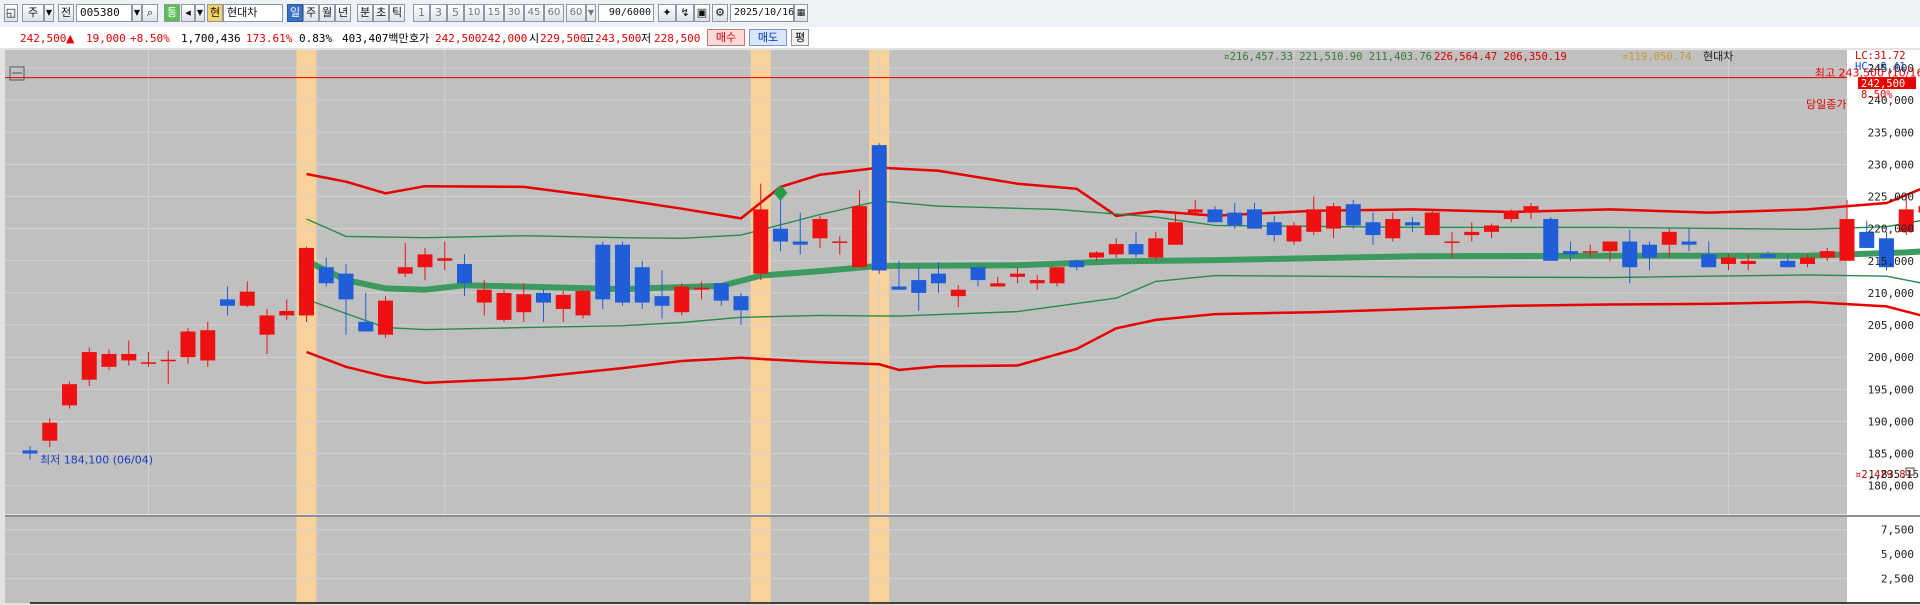  I want to click on minute-45-button: 45, so click(534, 13).